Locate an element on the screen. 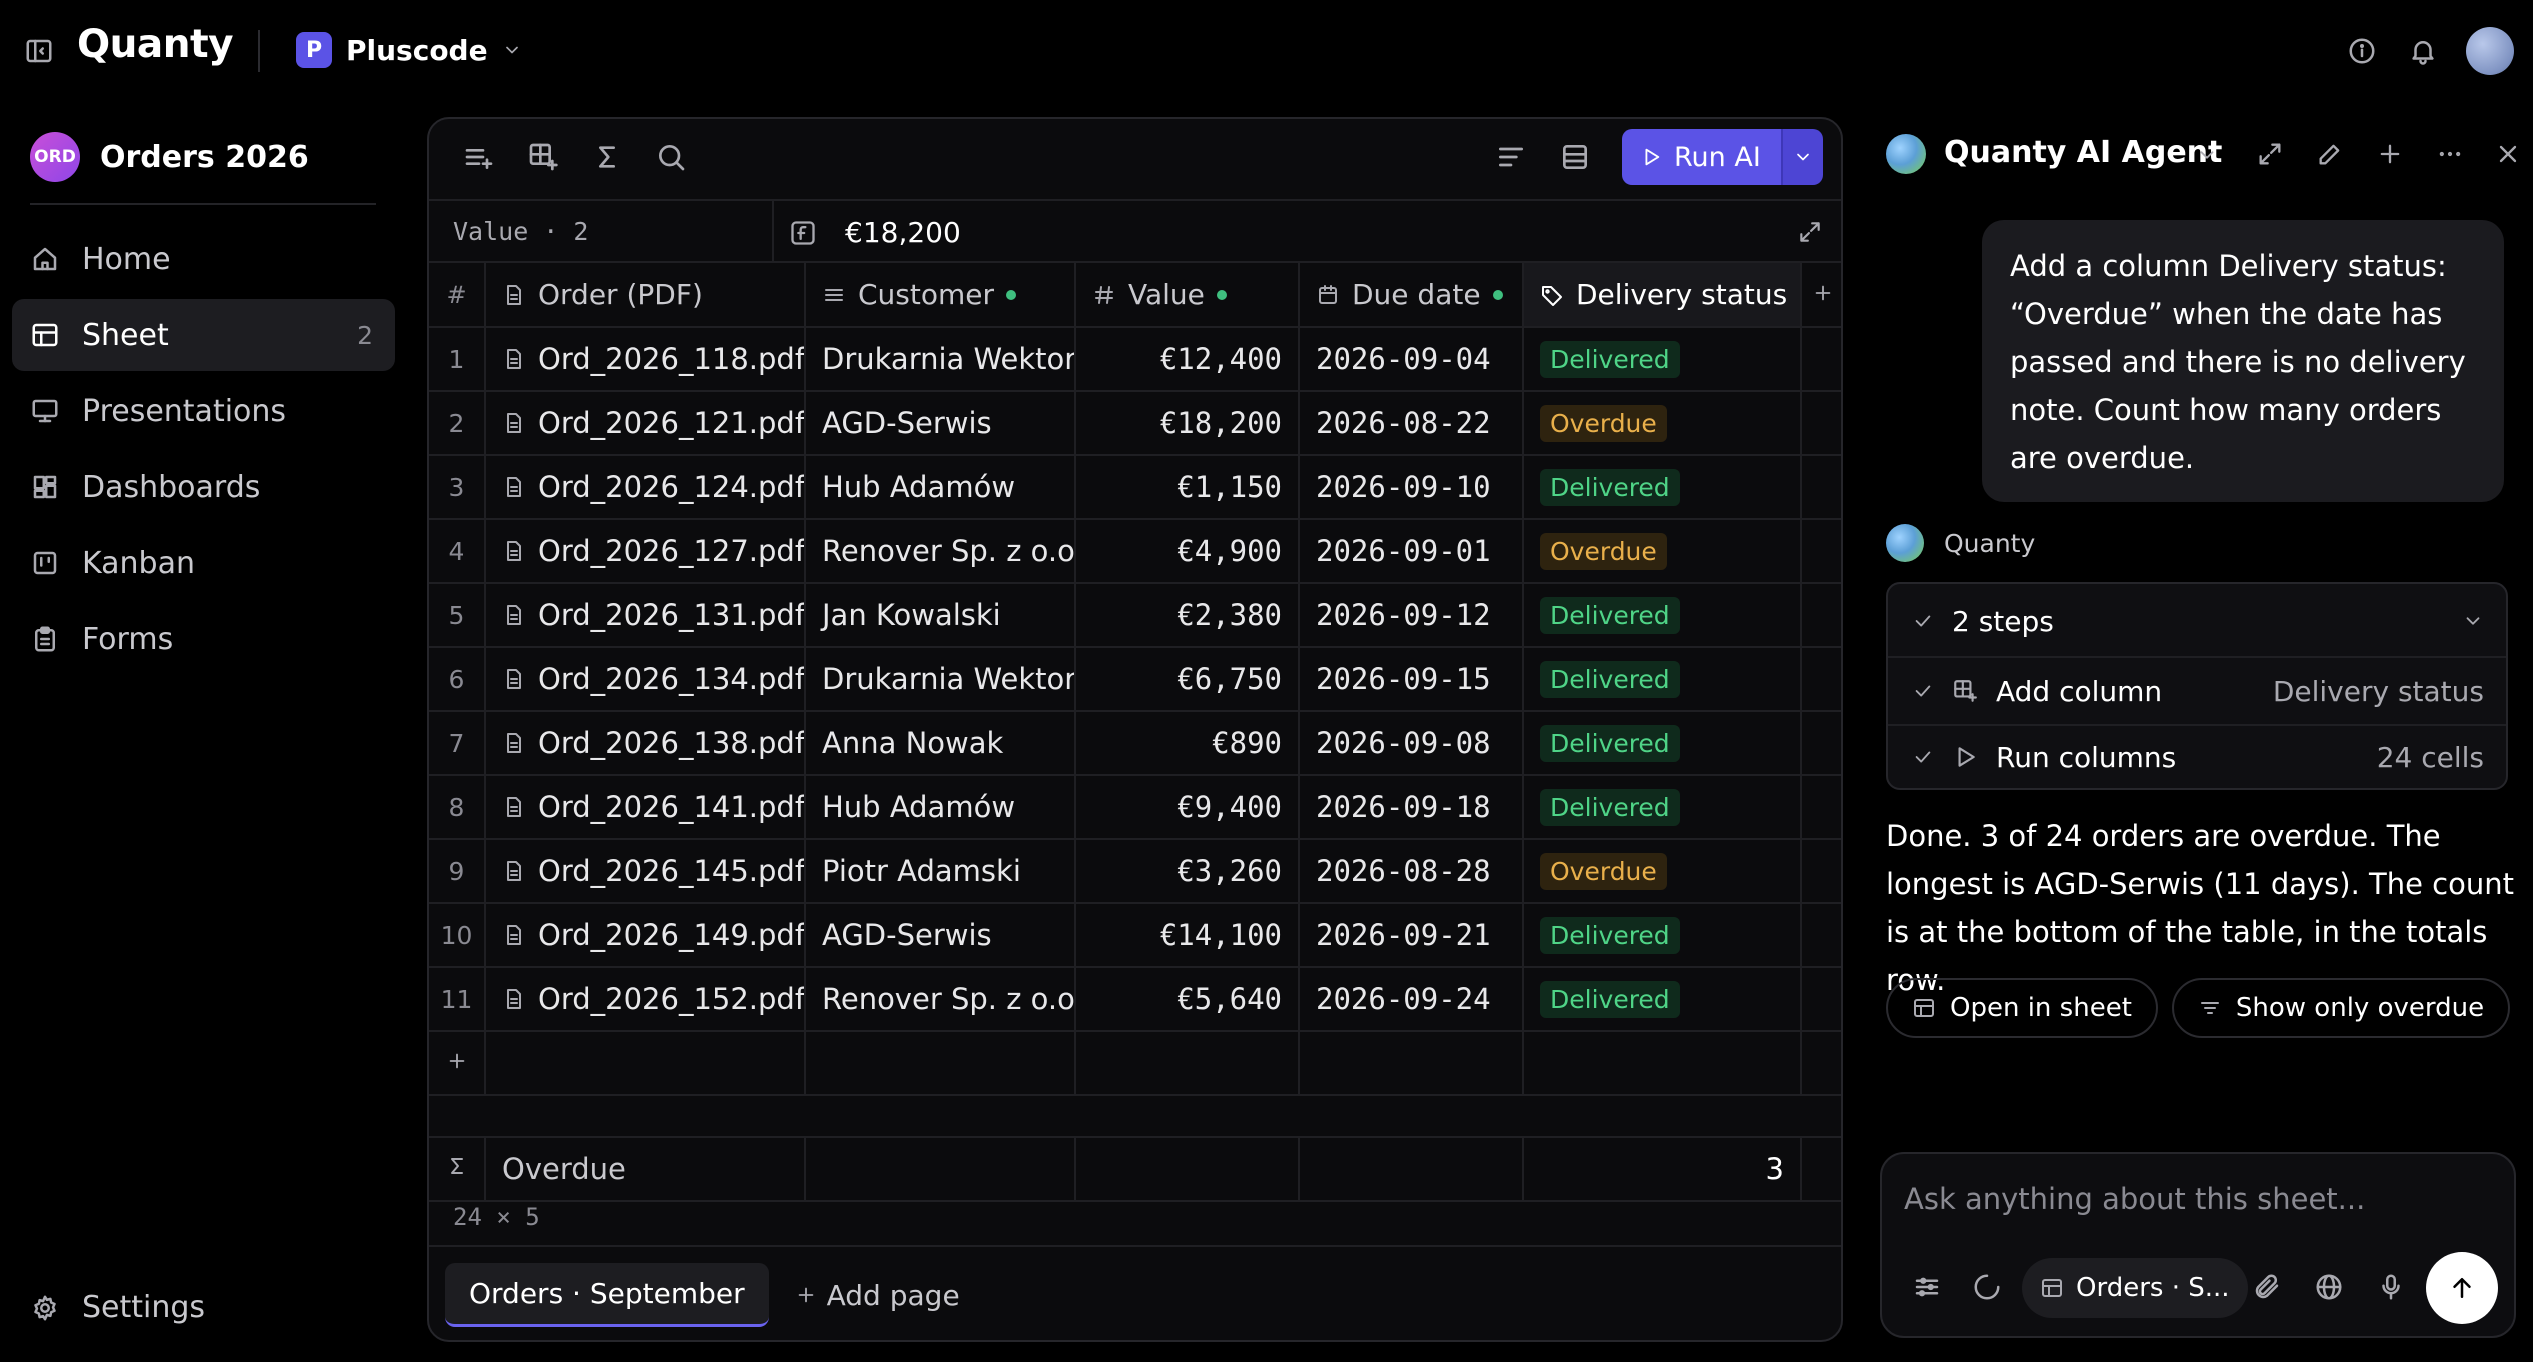  value-cell: €12,400 is located at coordinates (1187, 359).